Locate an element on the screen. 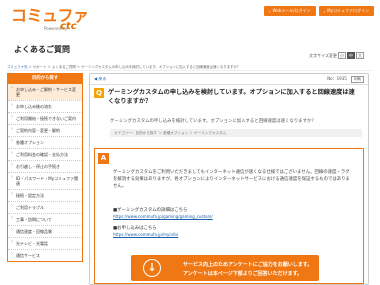 Image resolution: width=380 pixels, height=285 pixels. breadcrumb-item: よくあるご質問 is located at coordinates (64, 67).